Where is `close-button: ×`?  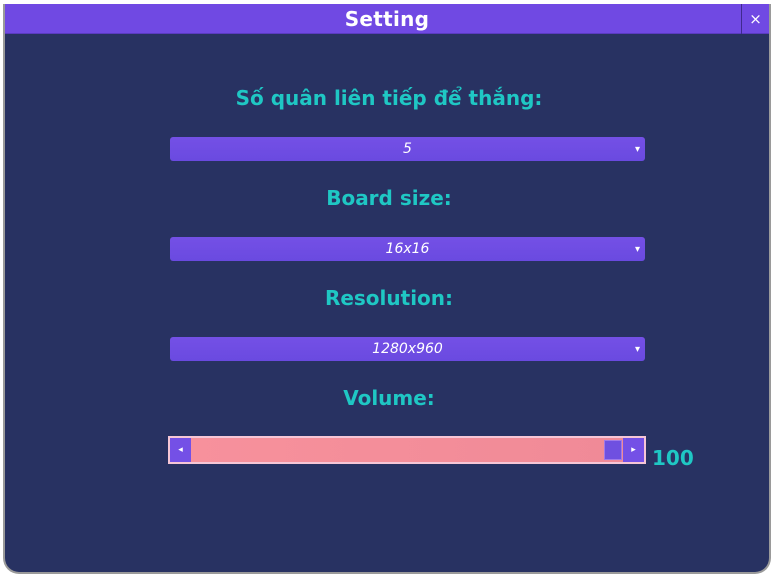
close-button: × is located at coordinates (755, 19).